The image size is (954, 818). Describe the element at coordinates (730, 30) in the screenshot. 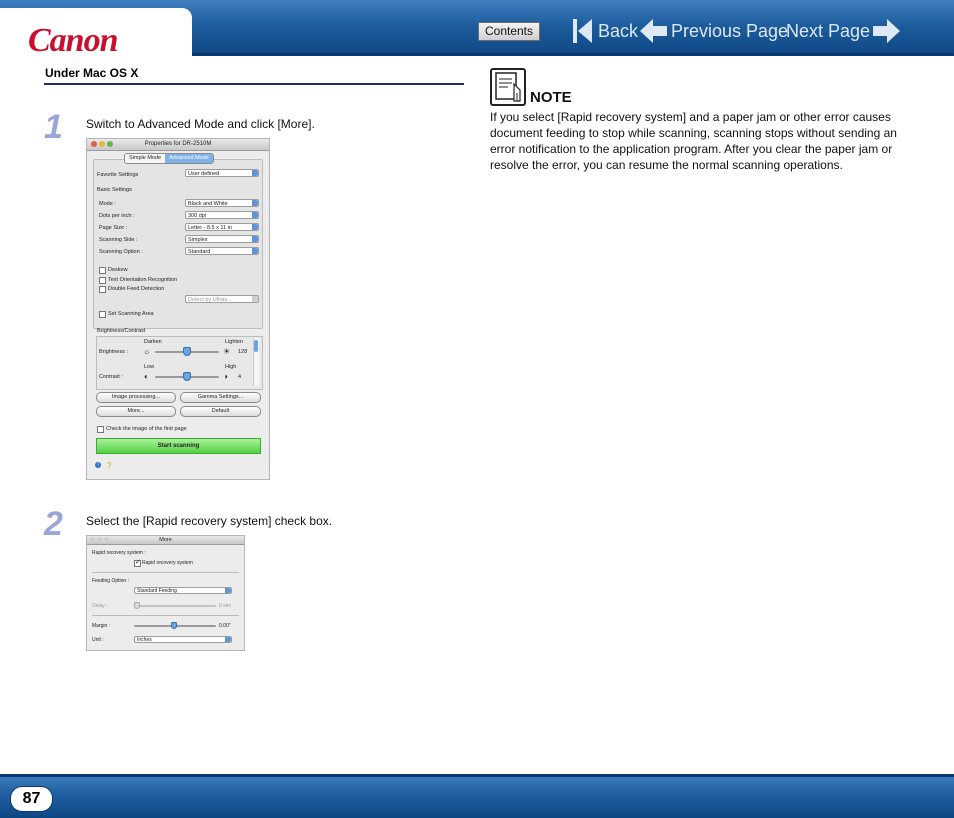

I see `previous-page-label: Previous Page` at that location.